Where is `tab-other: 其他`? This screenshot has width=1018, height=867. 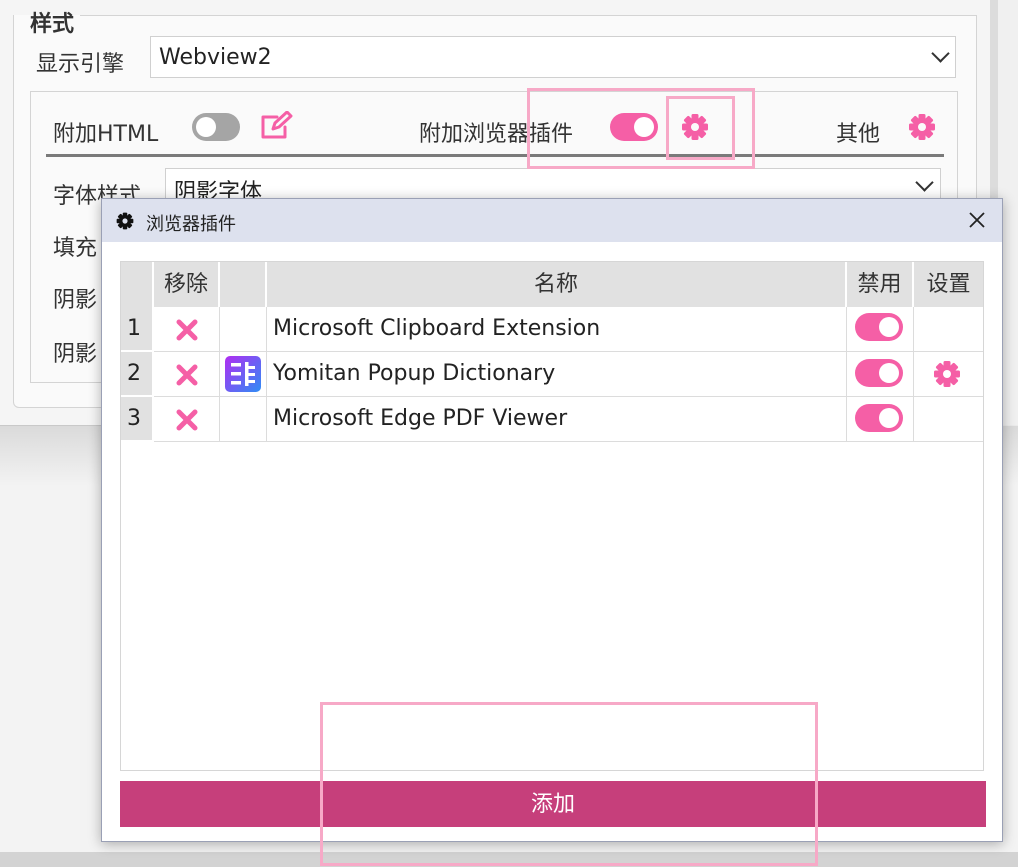
tab-other: 其他 is located at coordinates (858, 132).